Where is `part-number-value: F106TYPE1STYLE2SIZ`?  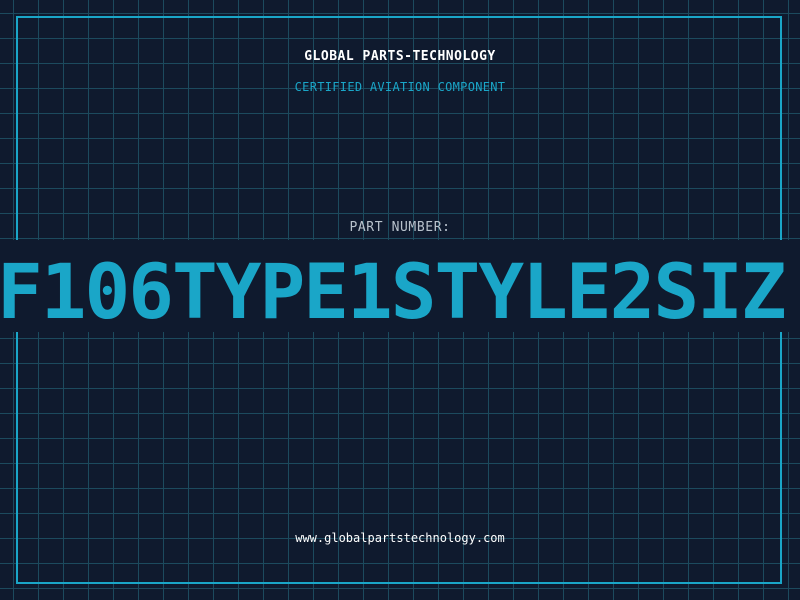 part-number-value: F106TYPE1STYLE2SIZ is located at coordinates (393, 289).